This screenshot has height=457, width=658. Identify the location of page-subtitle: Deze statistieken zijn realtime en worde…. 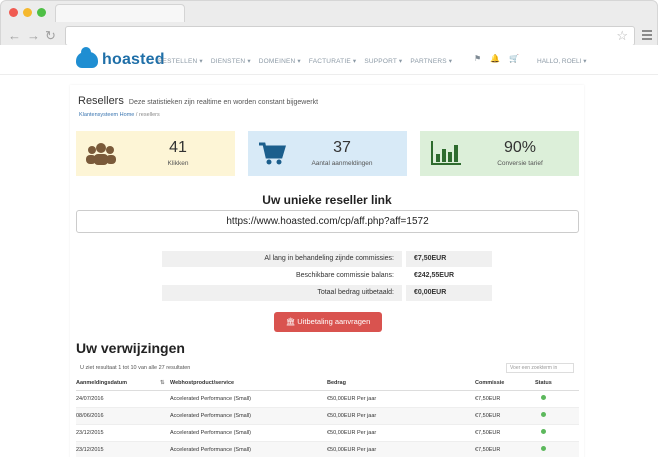
(223, 102).